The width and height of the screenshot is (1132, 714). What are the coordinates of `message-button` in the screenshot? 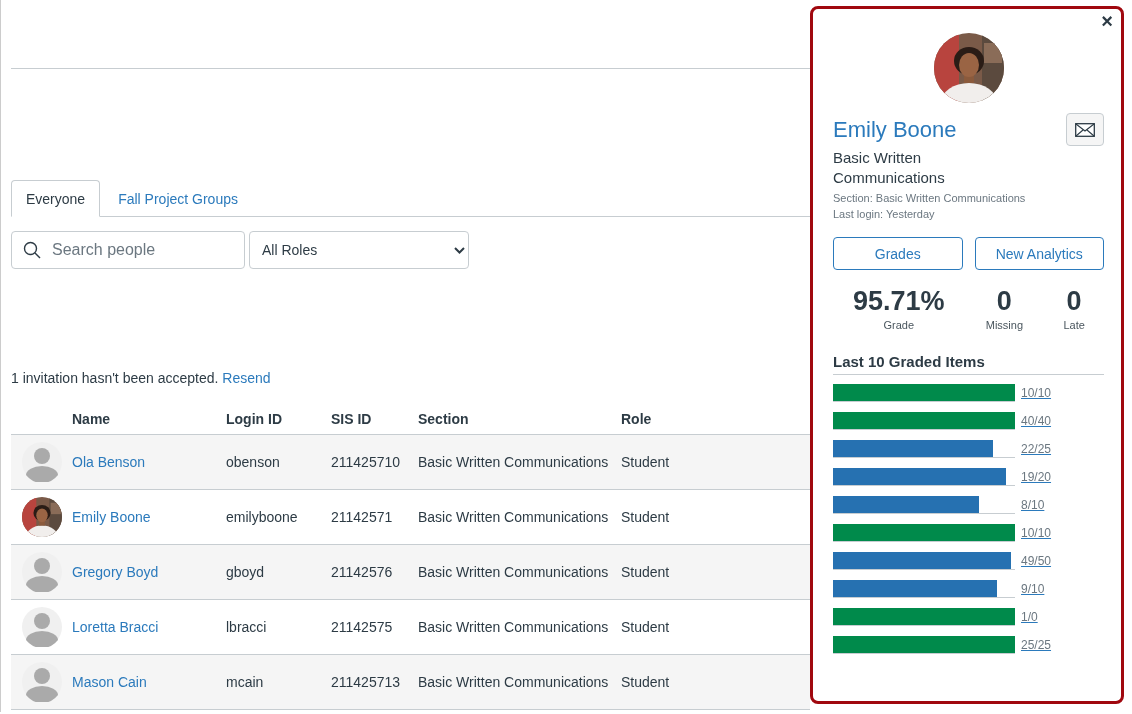 It's located at (1085, 129).